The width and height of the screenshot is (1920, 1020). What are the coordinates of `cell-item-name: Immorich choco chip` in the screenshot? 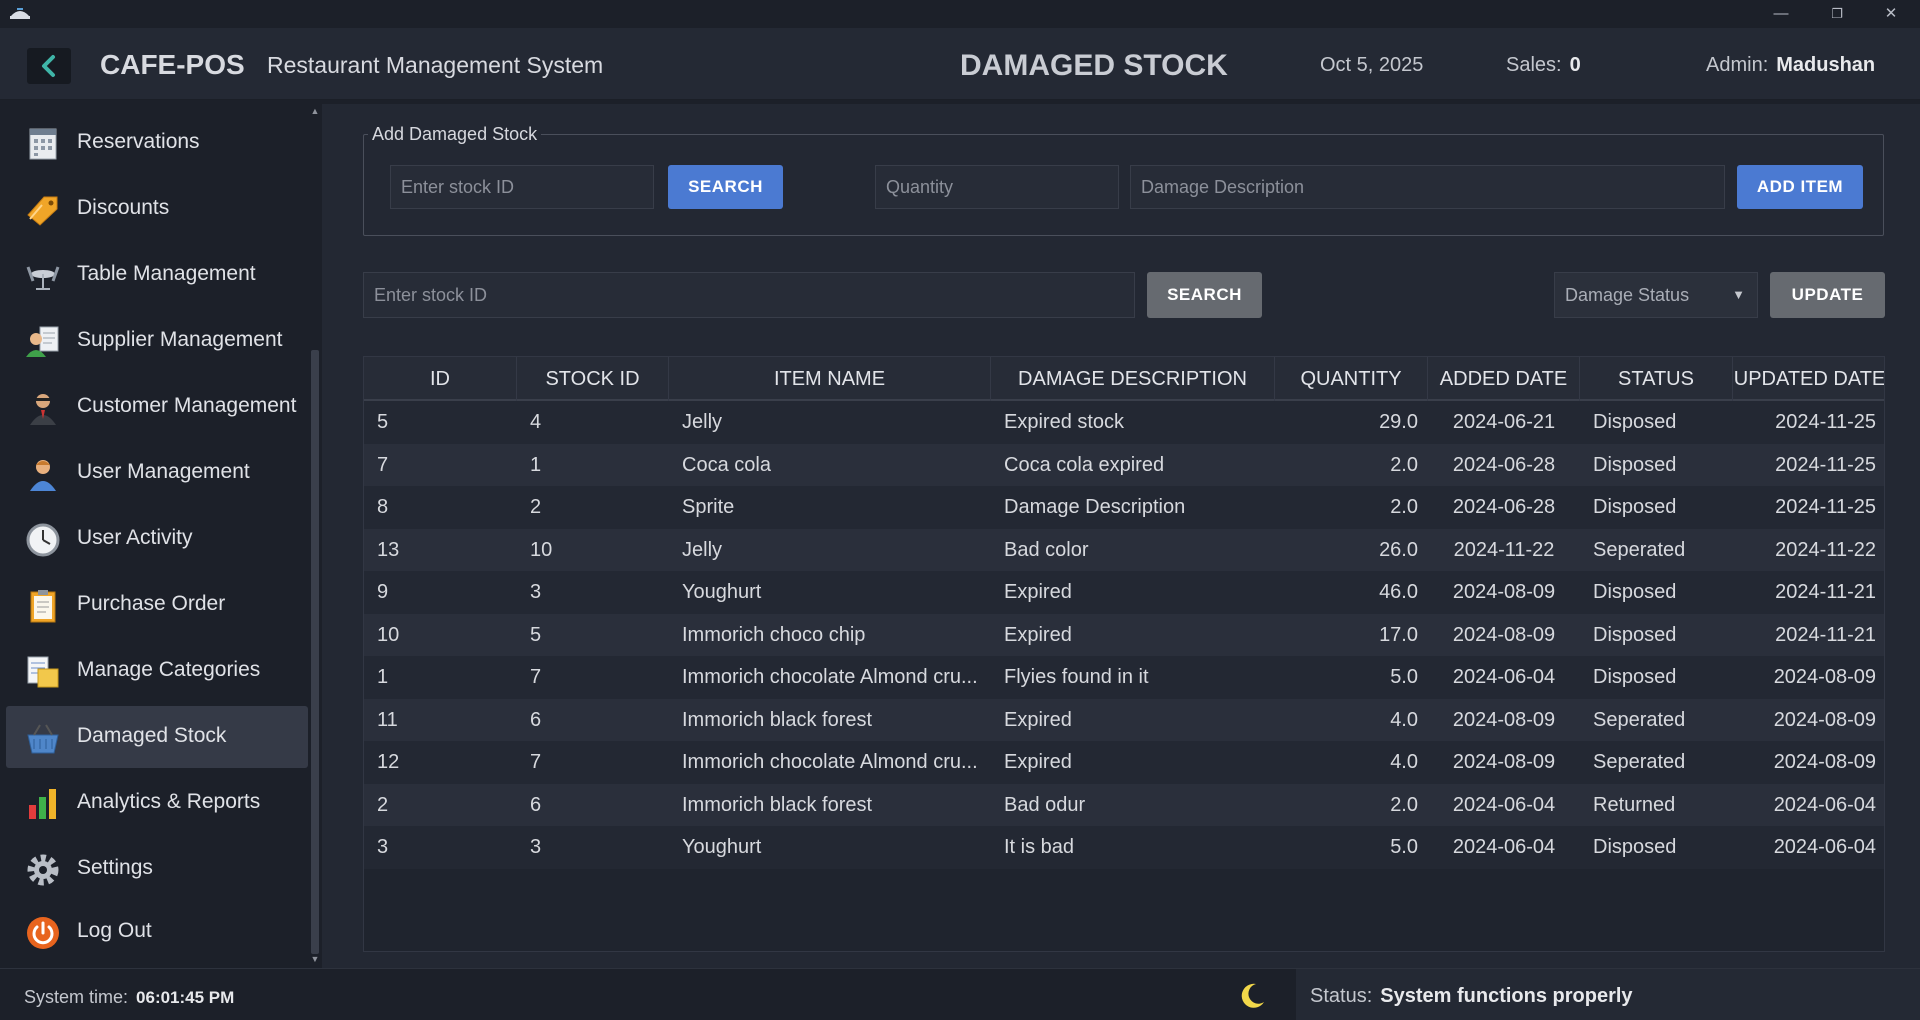 It's located at (774, 634).